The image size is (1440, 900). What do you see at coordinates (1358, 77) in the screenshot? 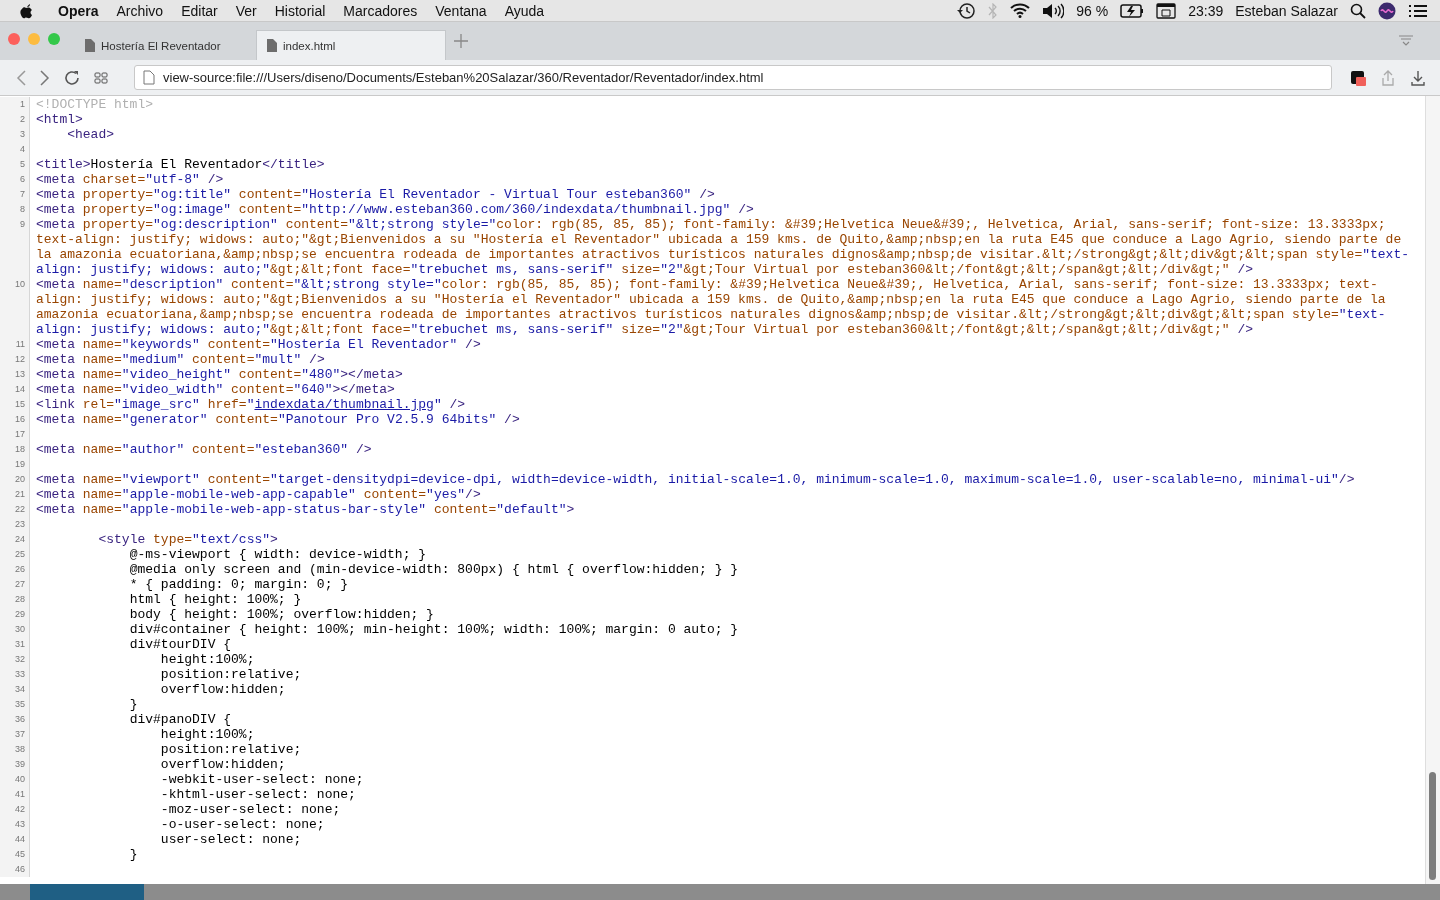
I see `extension-icon` at bounding box center [1358, 77].